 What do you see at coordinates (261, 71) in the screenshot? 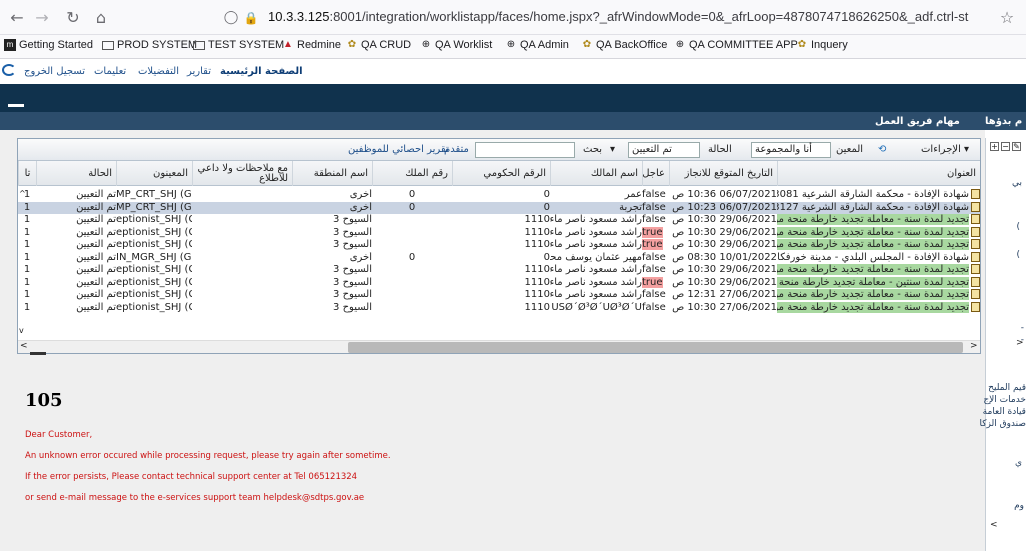
I see `menu-home: الصفحة الرئيسية` at bounding box center [261, 71].